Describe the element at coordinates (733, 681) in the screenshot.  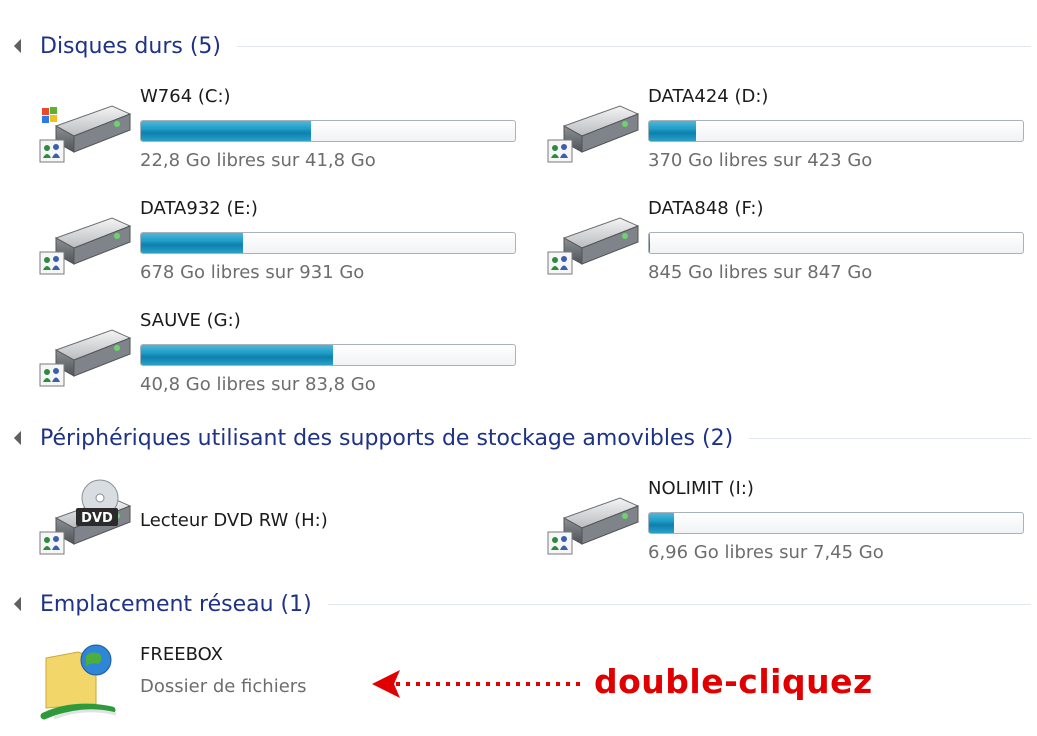
I see `double-click-annotation: double-cliquez` at that location.